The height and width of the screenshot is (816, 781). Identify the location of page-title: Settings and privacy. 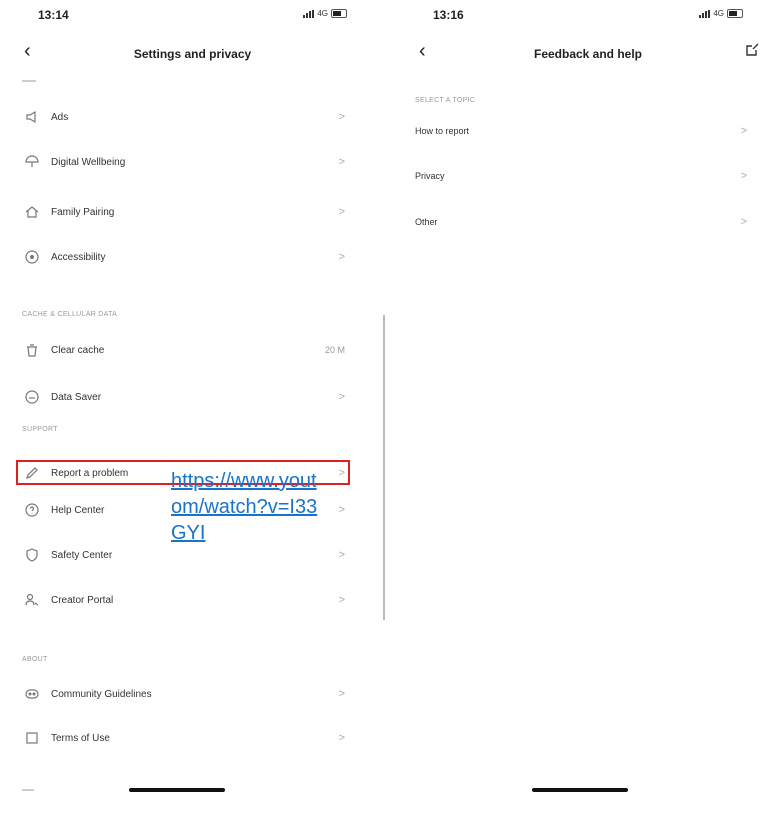
(192, 54).